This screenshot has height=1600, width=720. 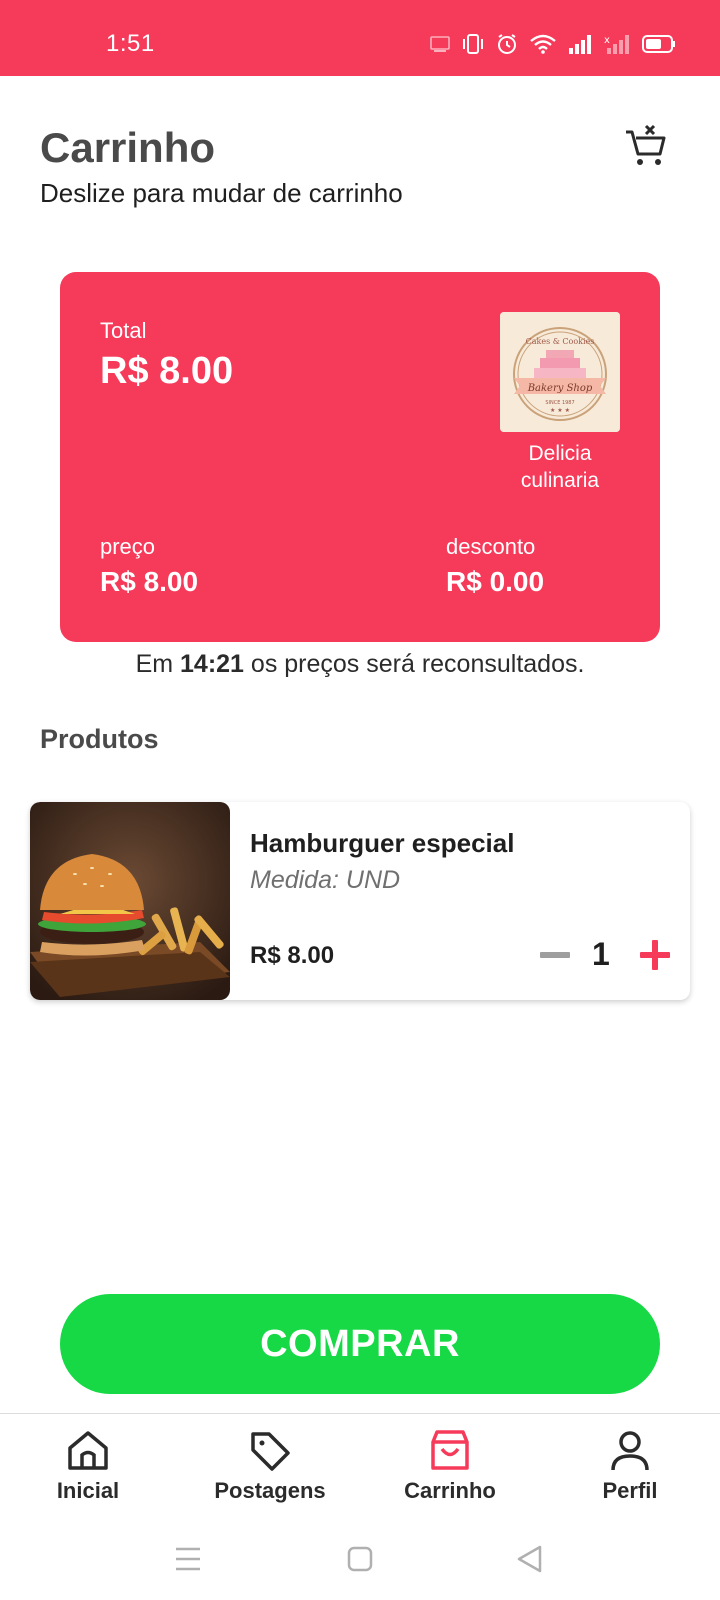 What do you see at coordinates (580, 44) in the screenshot?
I see `signal-icon` at bounding box center [580, 44].